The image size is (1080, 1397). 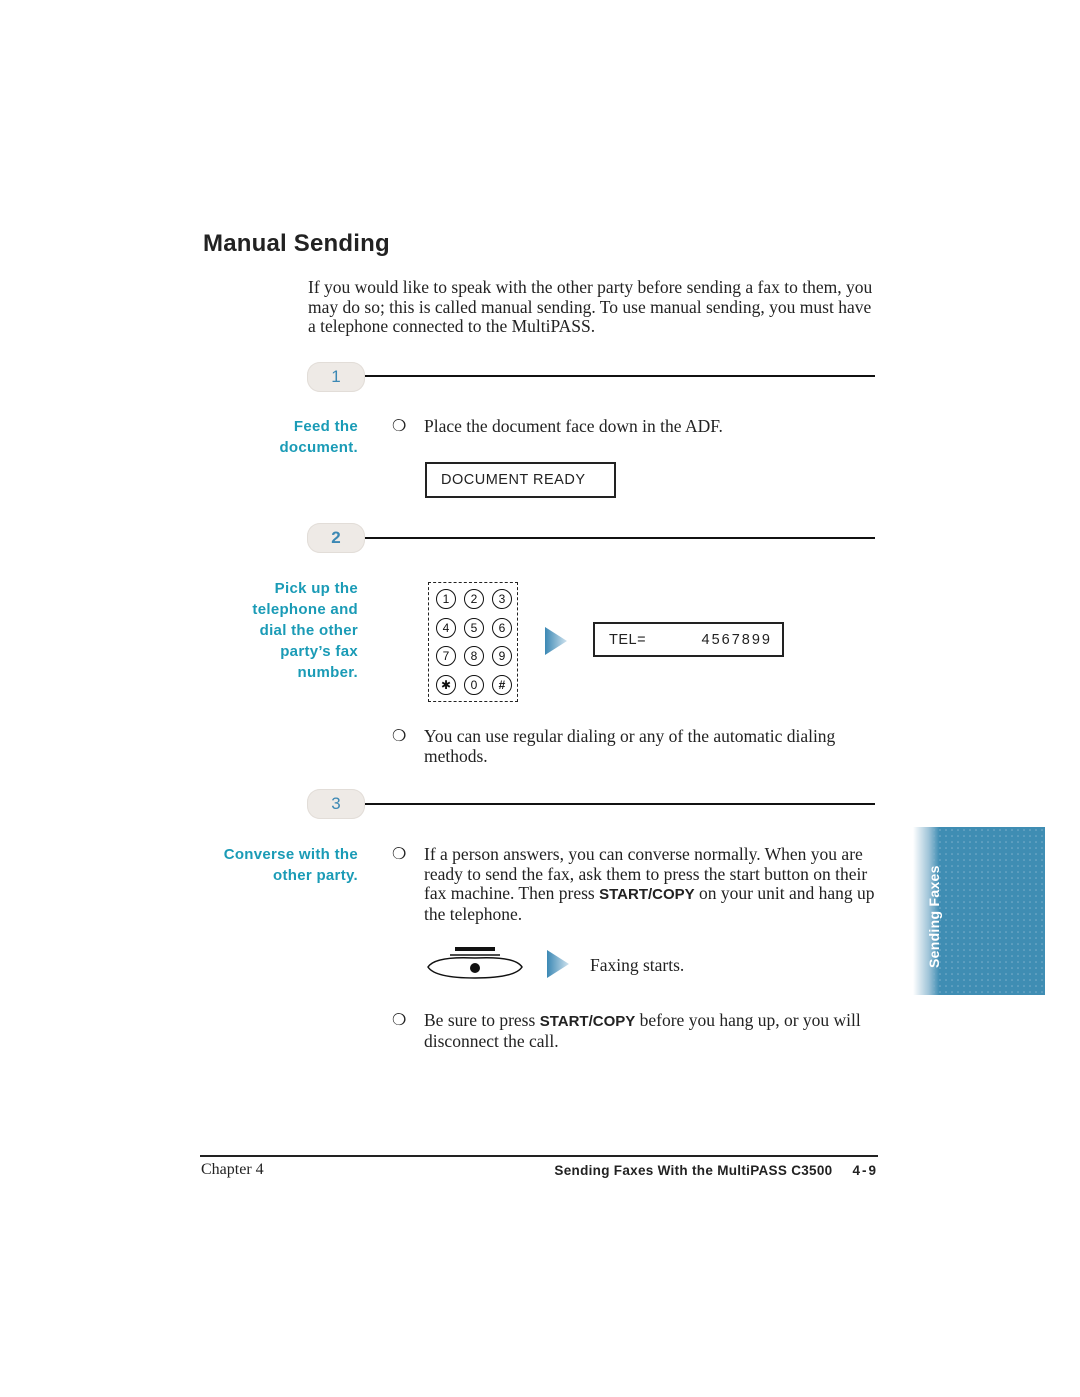 I want to click on section-tab-label: Sending Faxes, so click(x=934, y=916).